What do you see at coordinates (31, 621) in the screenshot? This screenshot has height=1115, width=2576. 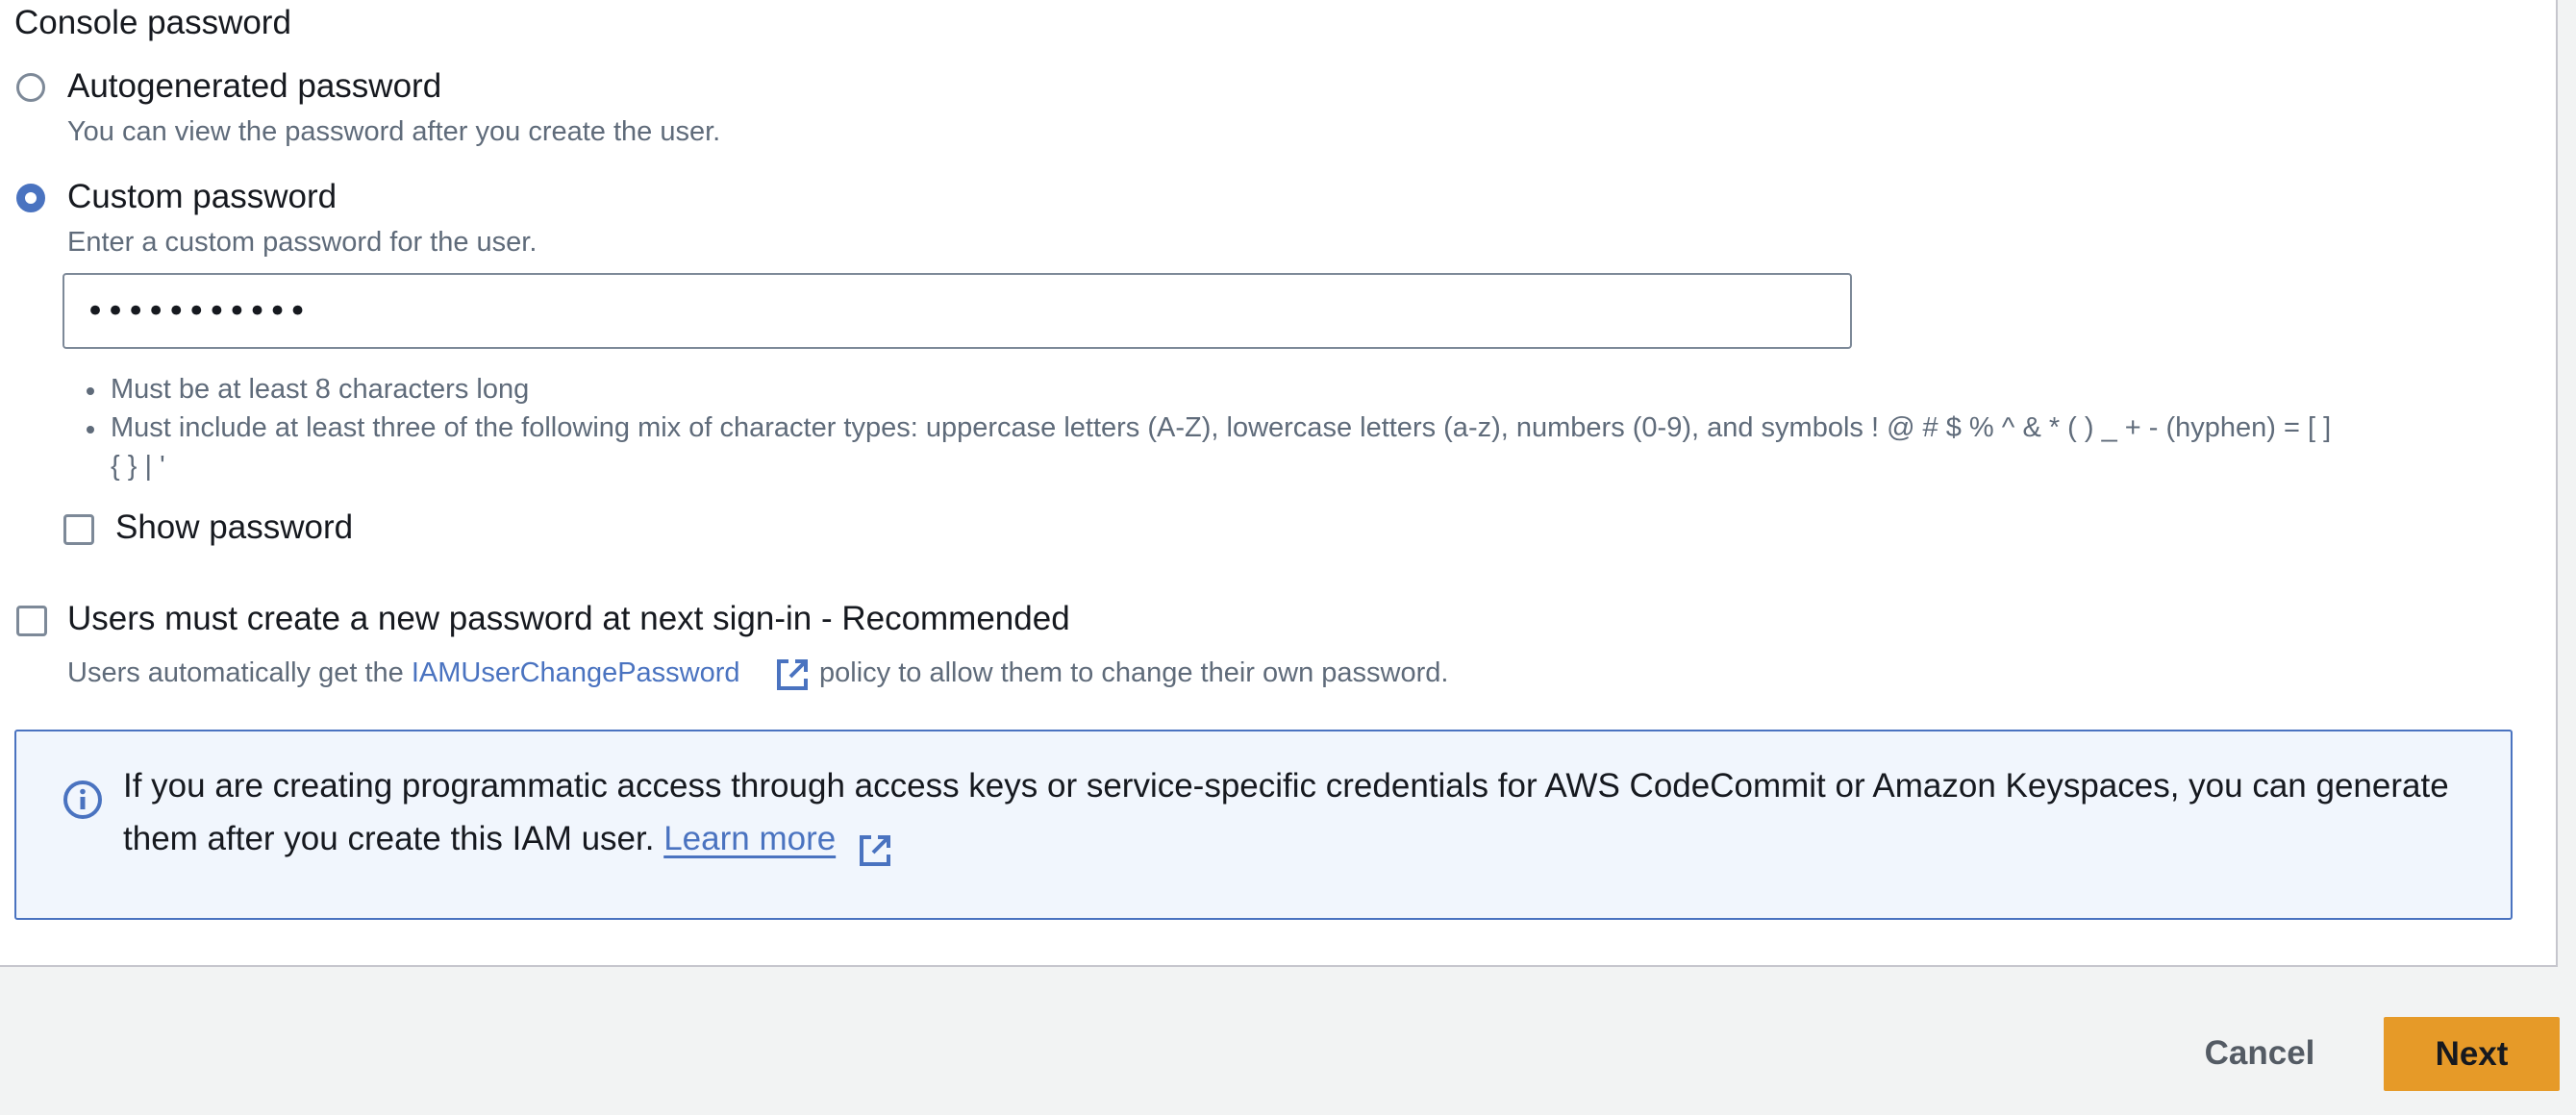 I see `reset-password-checkbox` at bounding box center [31, 621].